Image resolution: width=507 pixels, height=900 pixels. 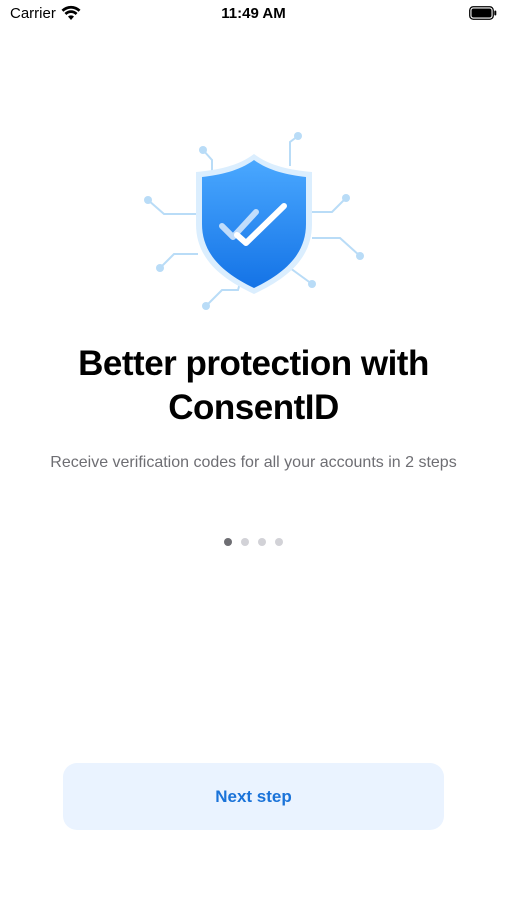 I want to click on battery-icon, so click(x=483, y=13).